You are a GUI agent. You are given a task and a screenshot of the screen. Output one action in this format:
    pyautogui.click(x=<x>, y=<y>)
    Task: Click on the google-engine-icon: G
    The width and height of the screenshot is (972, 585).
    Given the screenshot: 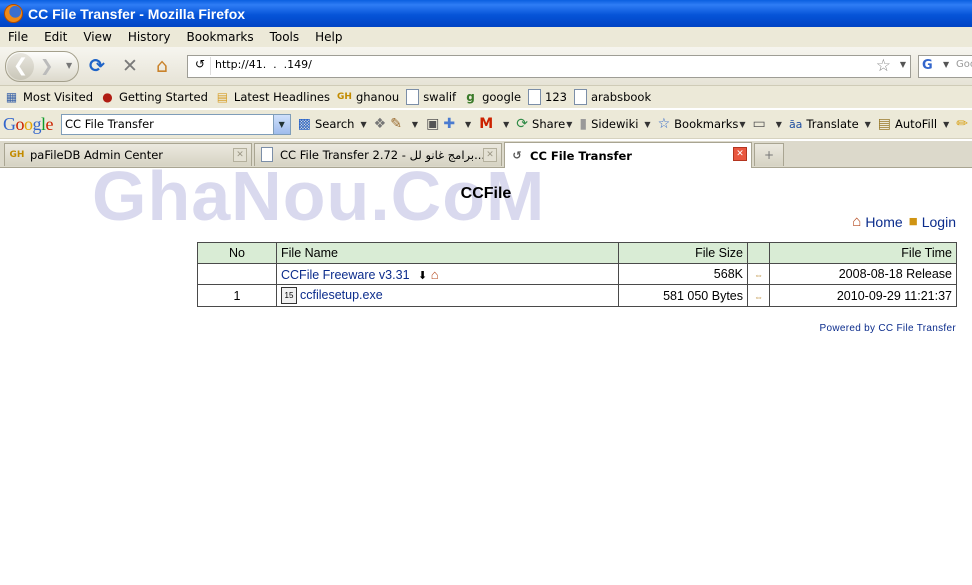 What is the action you would take?
    pyautogui.click(x=927, y=65)
    